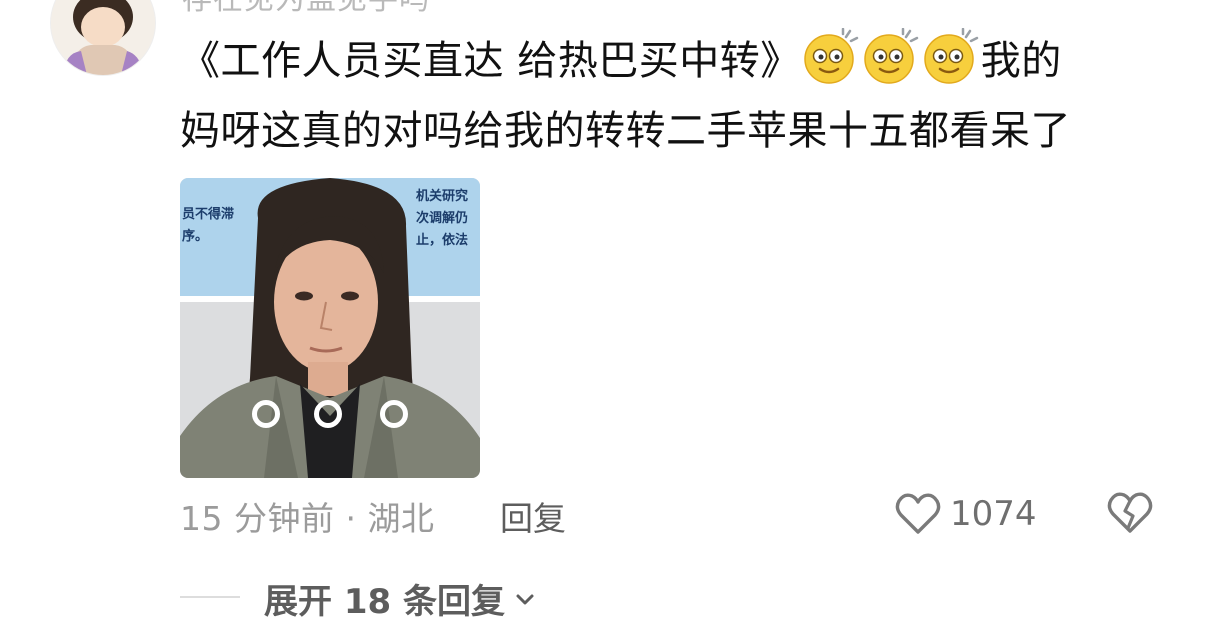  Describe the element at coordinates (332, 414) in the screenshot. I see `loading-dots-icon` at that location.